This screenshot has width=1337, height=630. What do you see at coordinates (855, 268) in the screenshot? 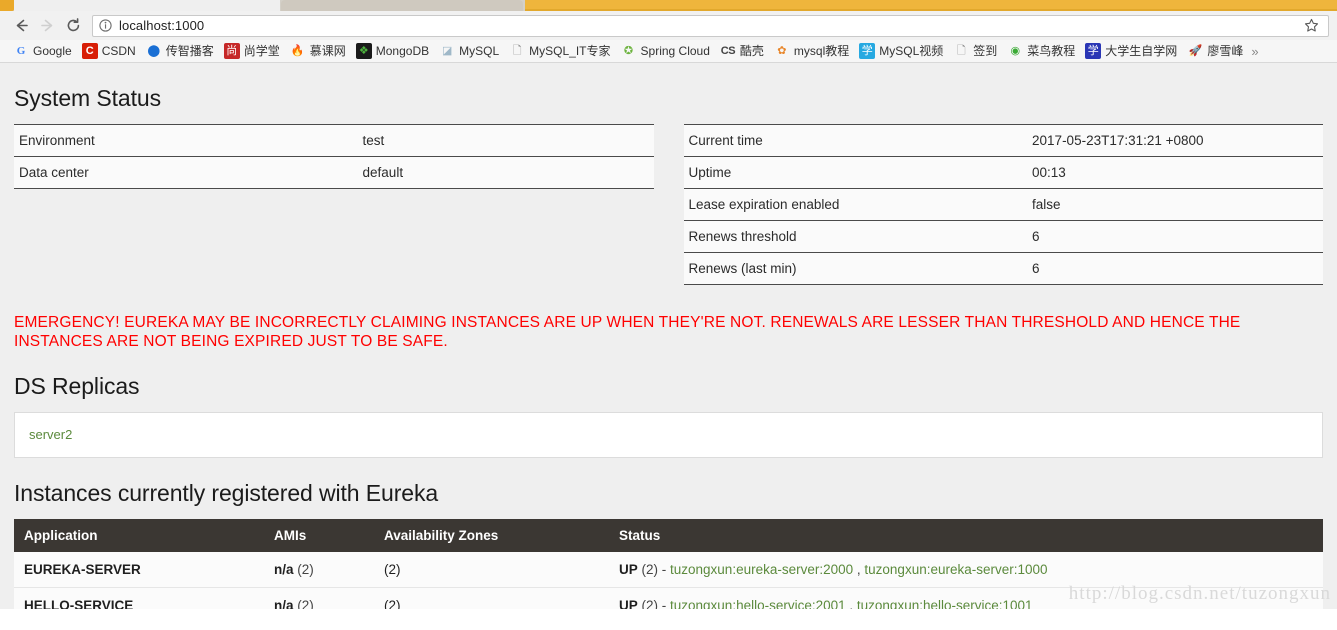
I see `status-key: Renews (last min)` at bounding box center [855, 268].